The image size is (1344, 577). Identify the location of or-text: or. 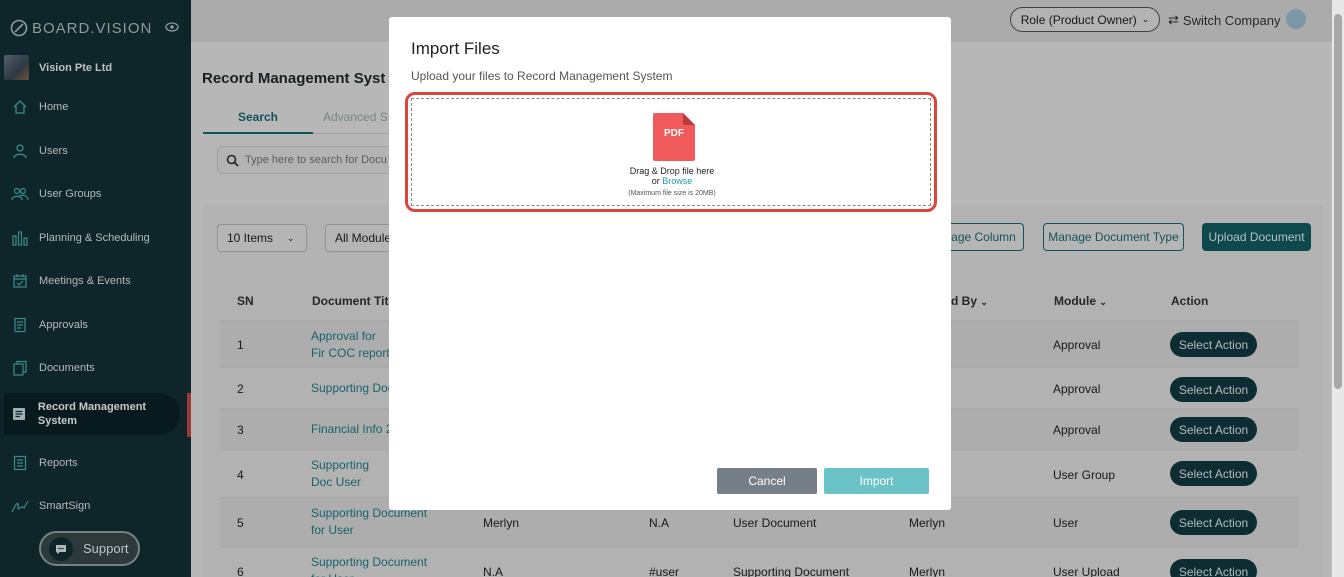
(655, 181).